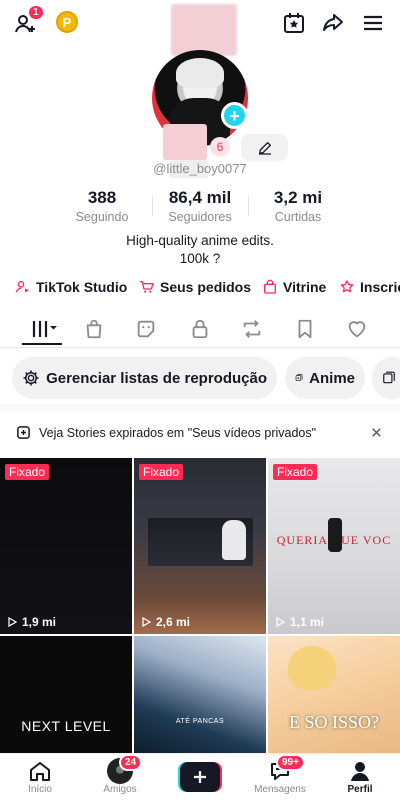 The height and width of the screenshot is (806, 400). I want to click on link-orders: Seus pedidos, so click(195, 287).